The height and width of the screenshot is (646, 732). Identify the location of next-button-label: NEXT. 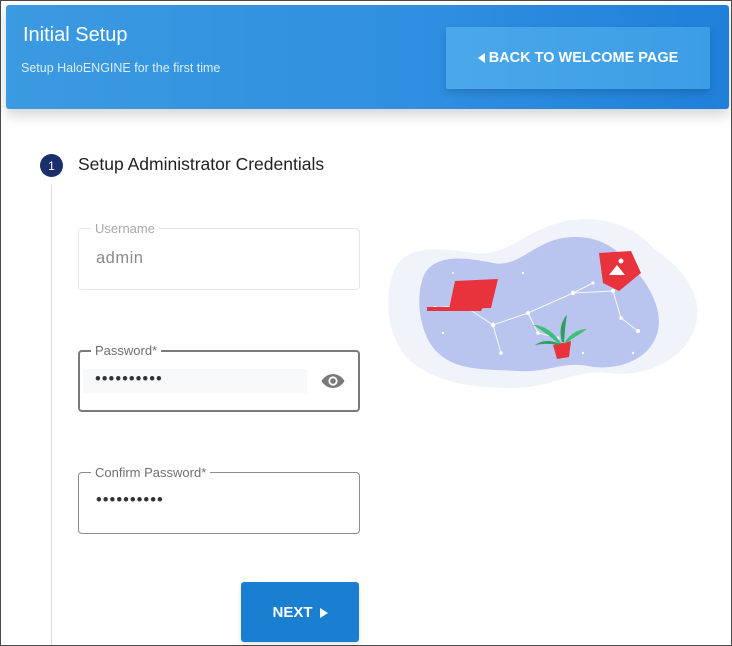
(292, 612).